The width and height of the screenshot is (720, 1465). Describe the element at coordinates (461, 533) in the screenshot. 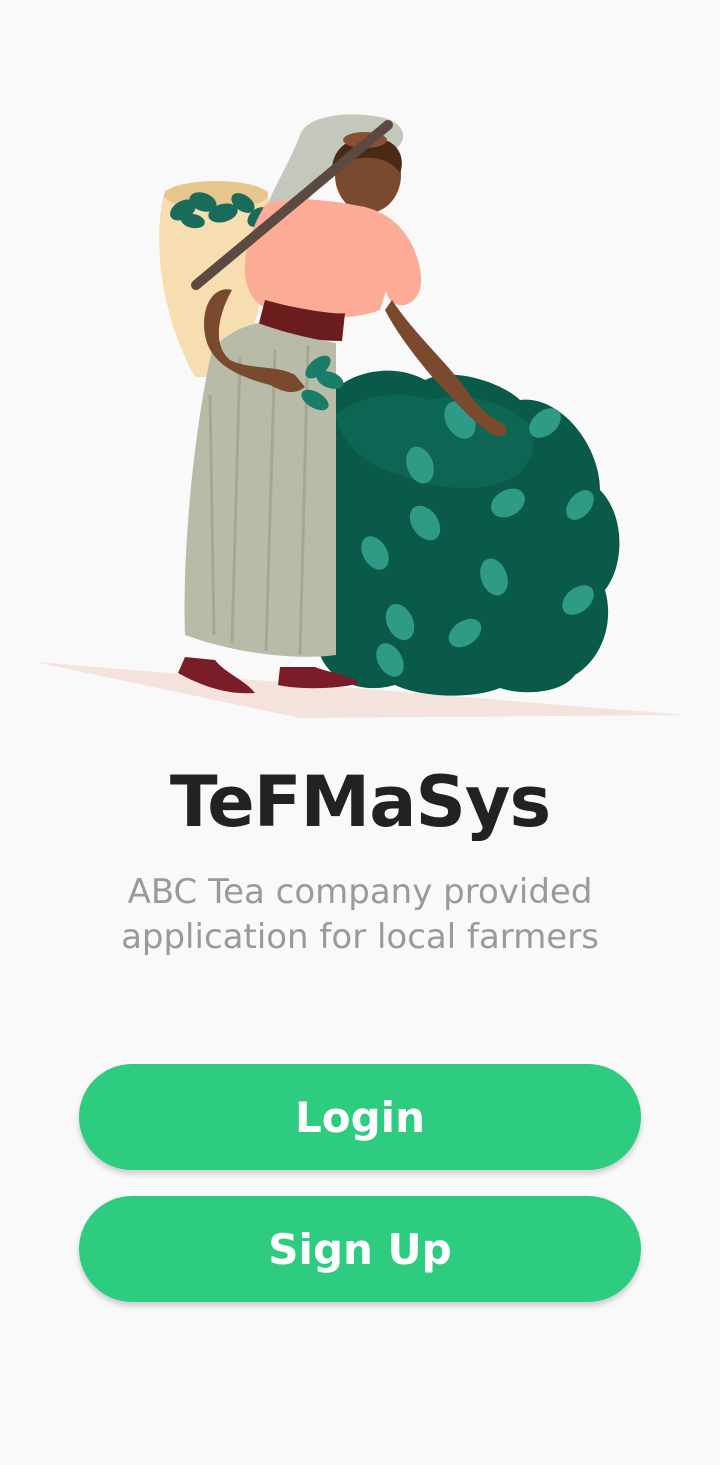

I see `tea-bush` at that location.